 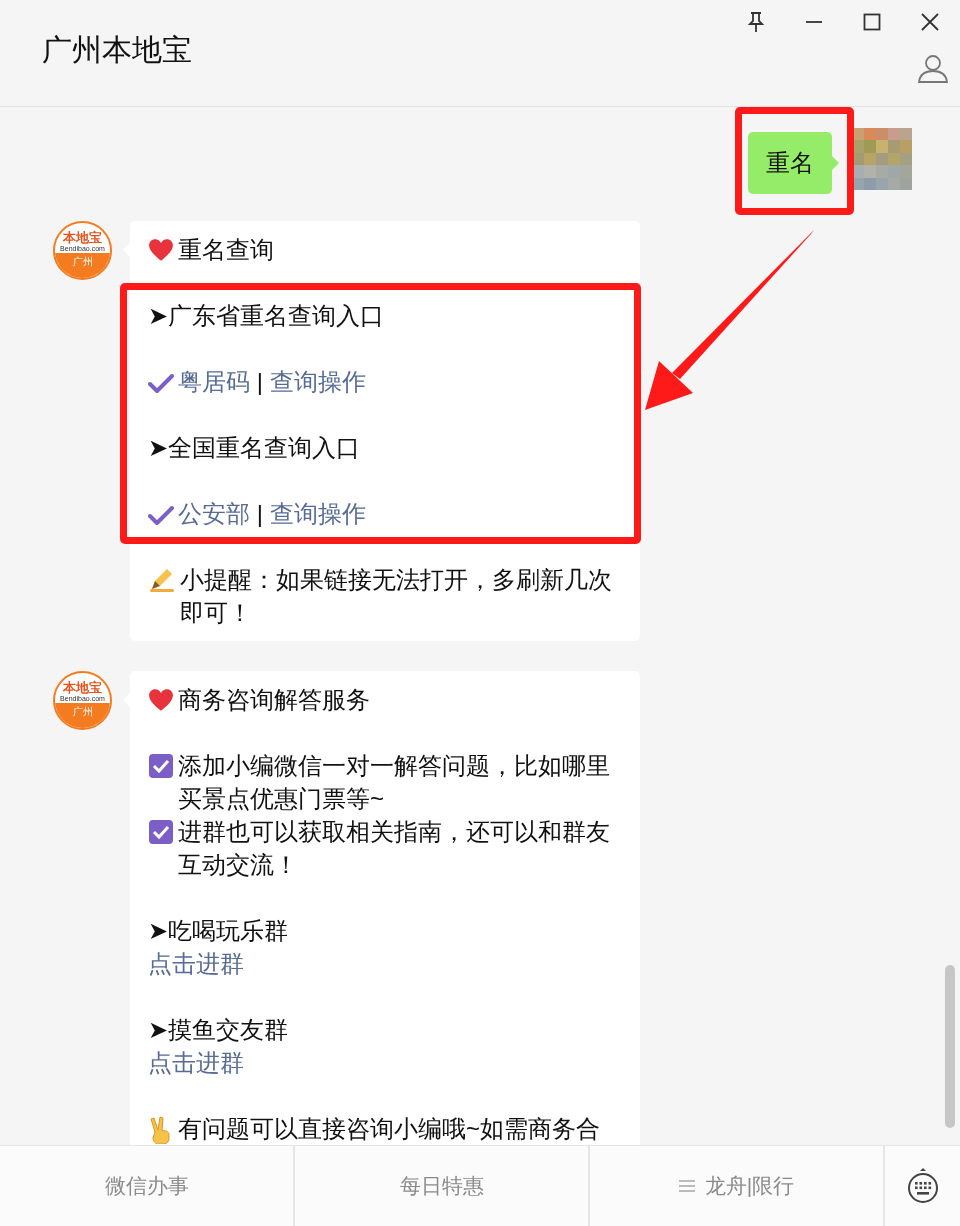 I want to click on close-icon, so click(x=930, y=22).